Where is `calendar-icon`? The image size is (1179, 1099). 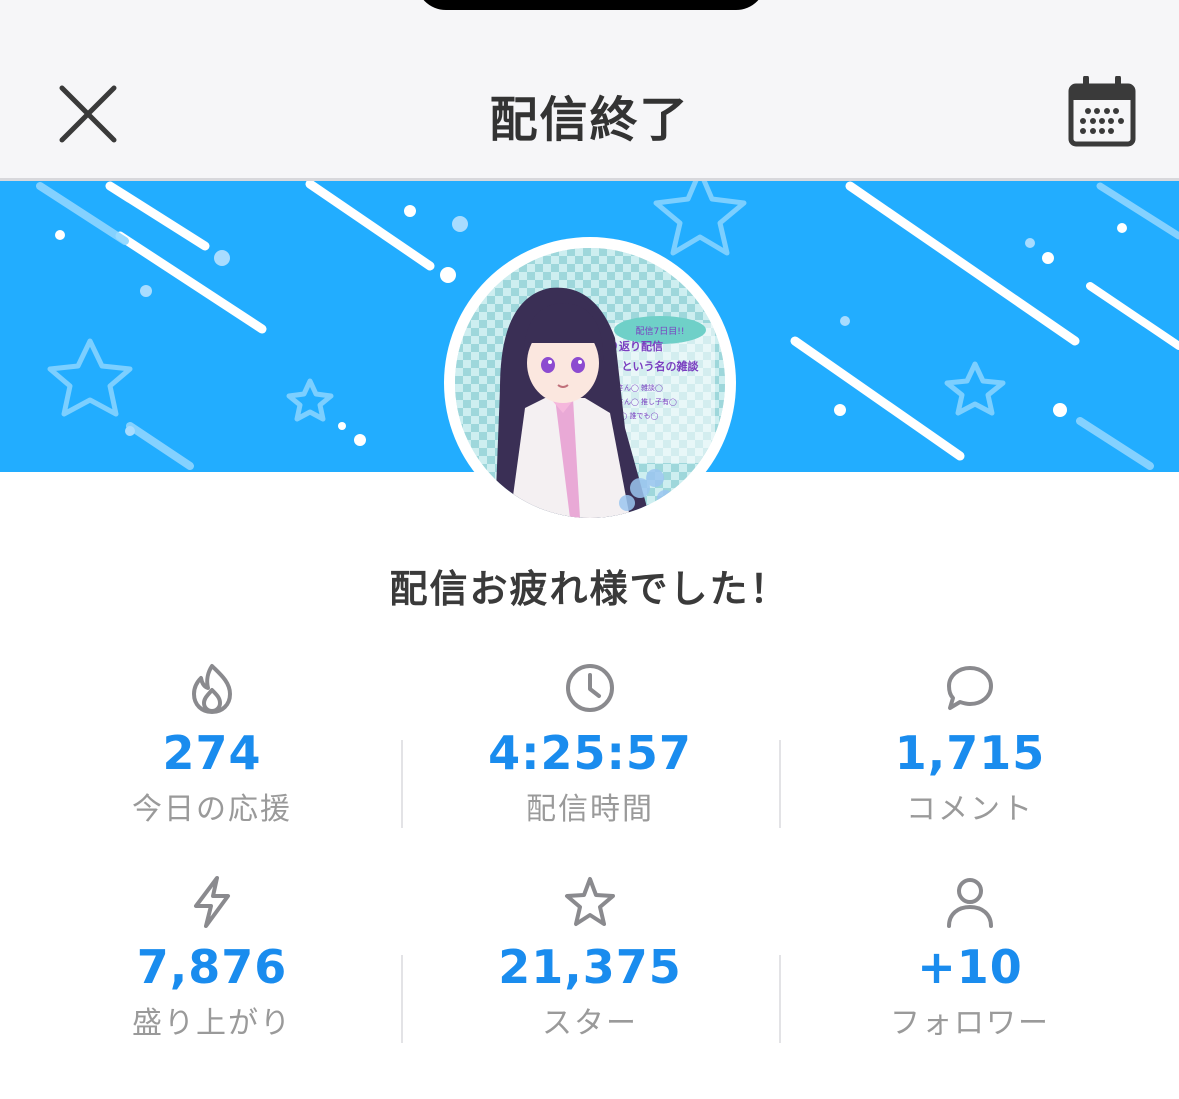
calendar-icon is located at coordinates (1102, 112).